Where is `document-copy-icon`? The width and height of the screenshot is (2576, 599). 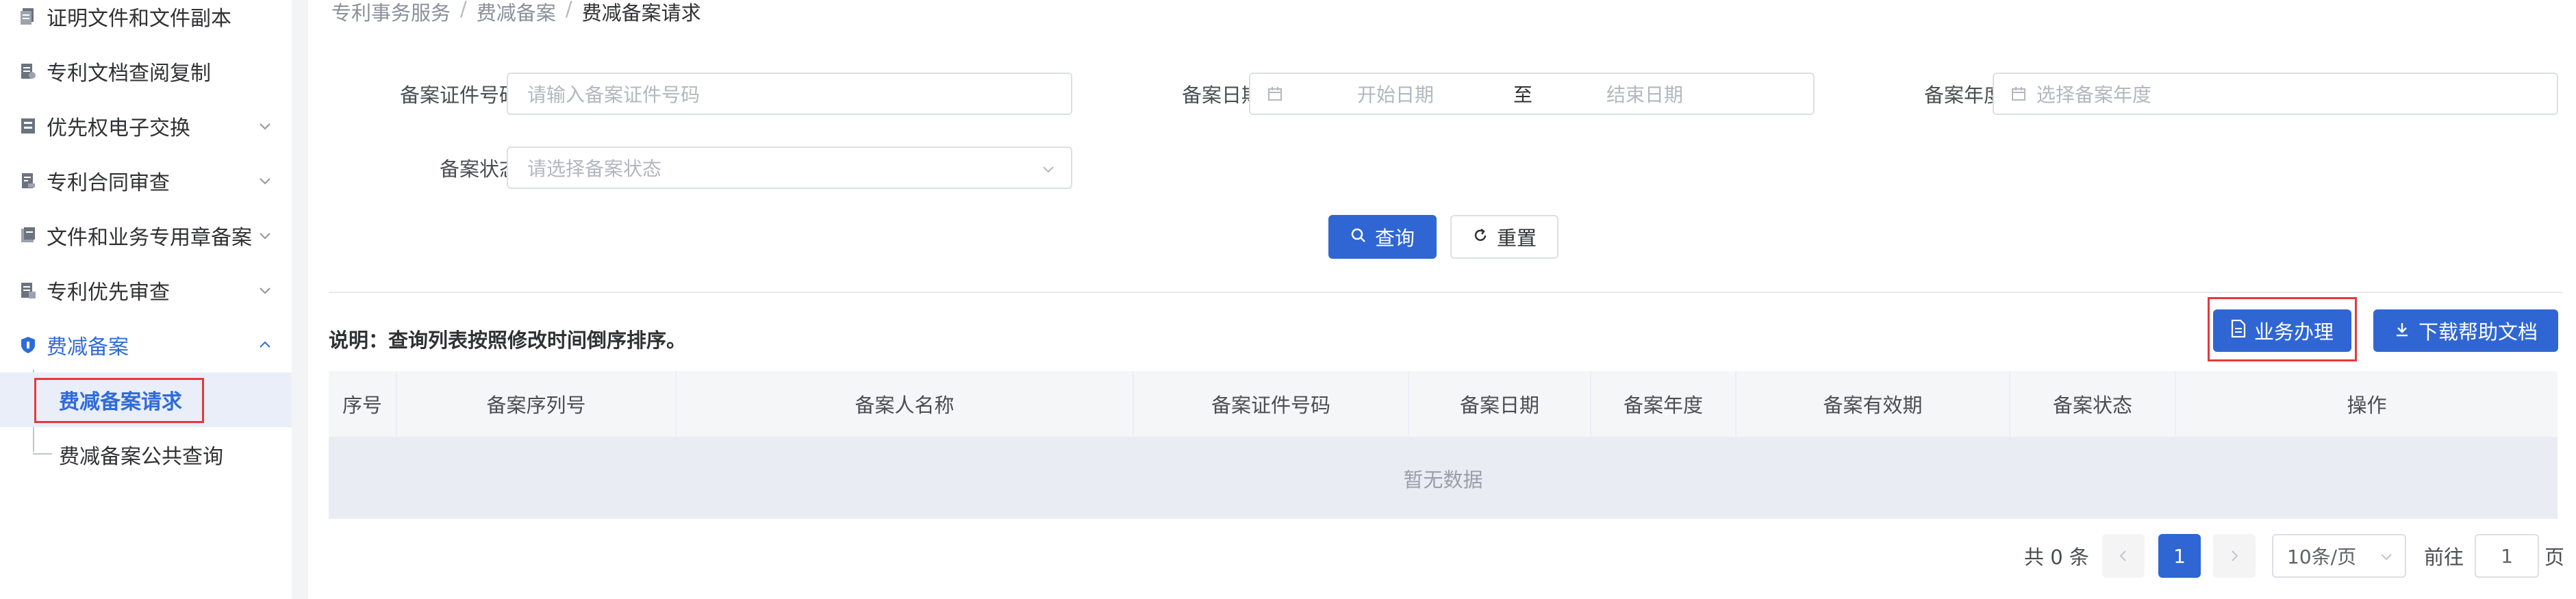 document-copy-icon is located at coordinates (28, 16).